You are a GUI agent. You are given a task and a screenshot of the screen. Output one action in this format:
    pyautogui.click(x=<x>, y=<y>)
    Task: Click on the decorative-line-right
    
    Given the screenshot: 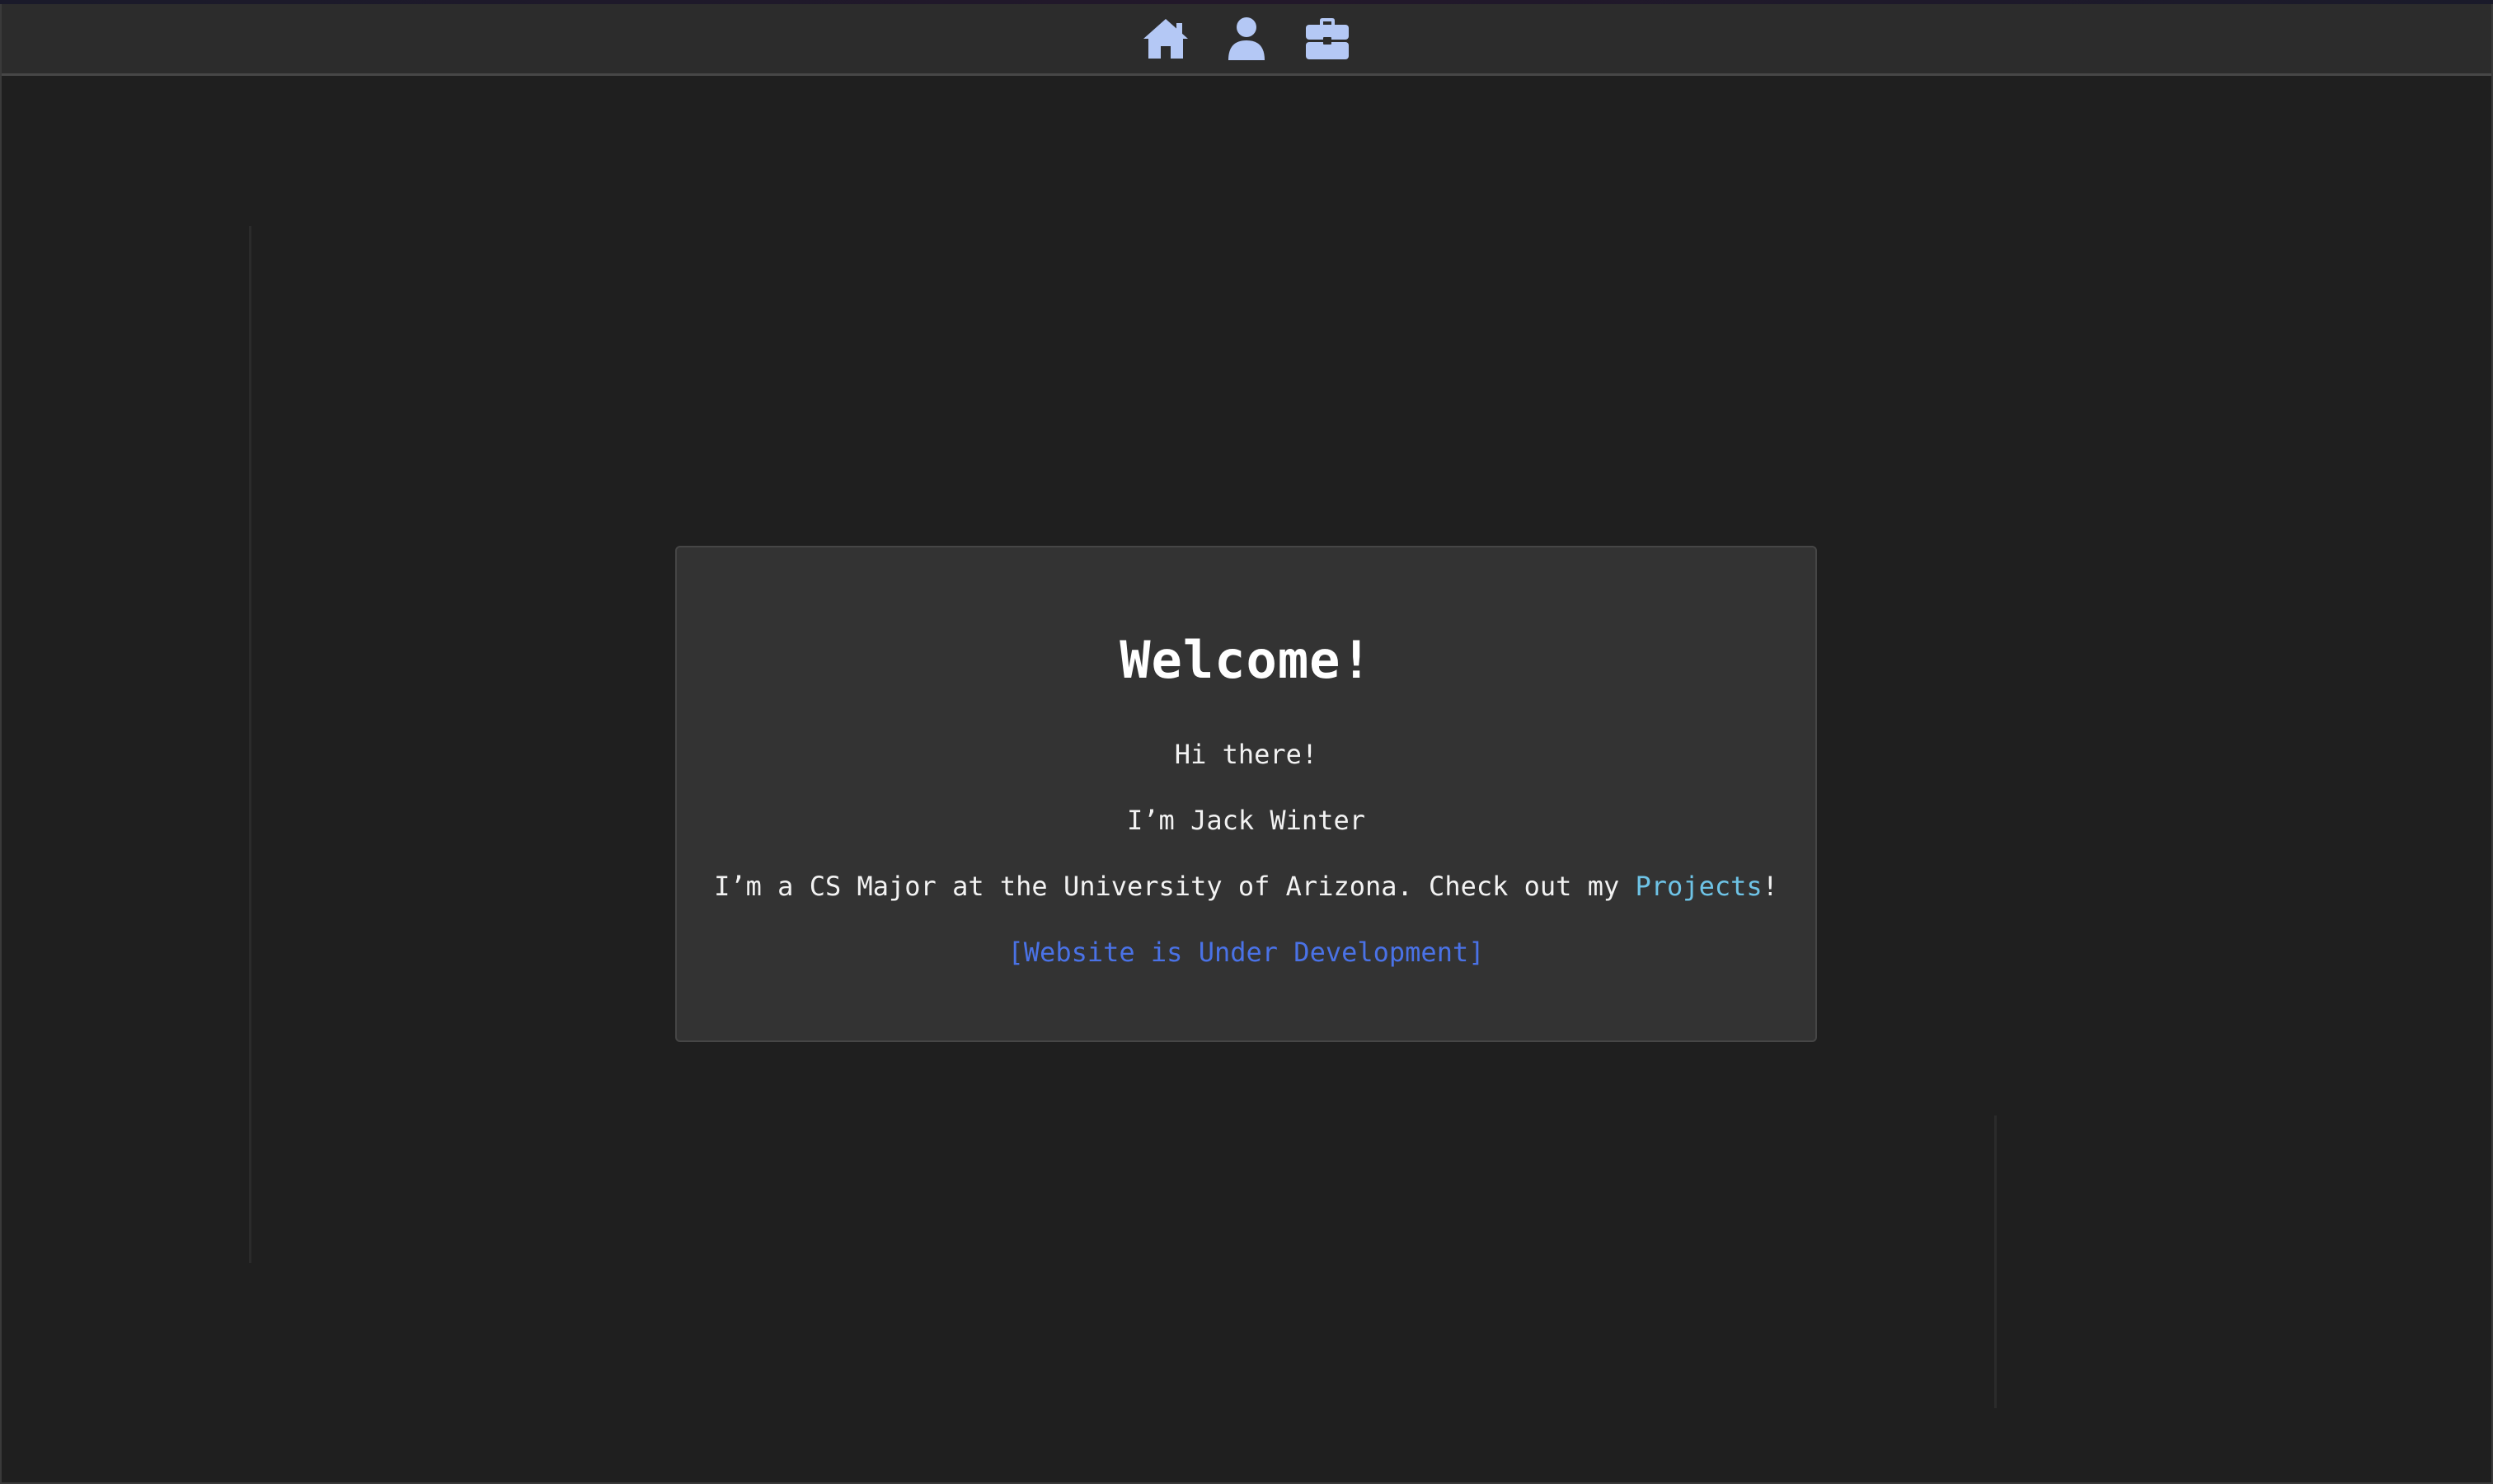 What is the action you would take?
    pyautogui.click(x=1995, y=1261)
    